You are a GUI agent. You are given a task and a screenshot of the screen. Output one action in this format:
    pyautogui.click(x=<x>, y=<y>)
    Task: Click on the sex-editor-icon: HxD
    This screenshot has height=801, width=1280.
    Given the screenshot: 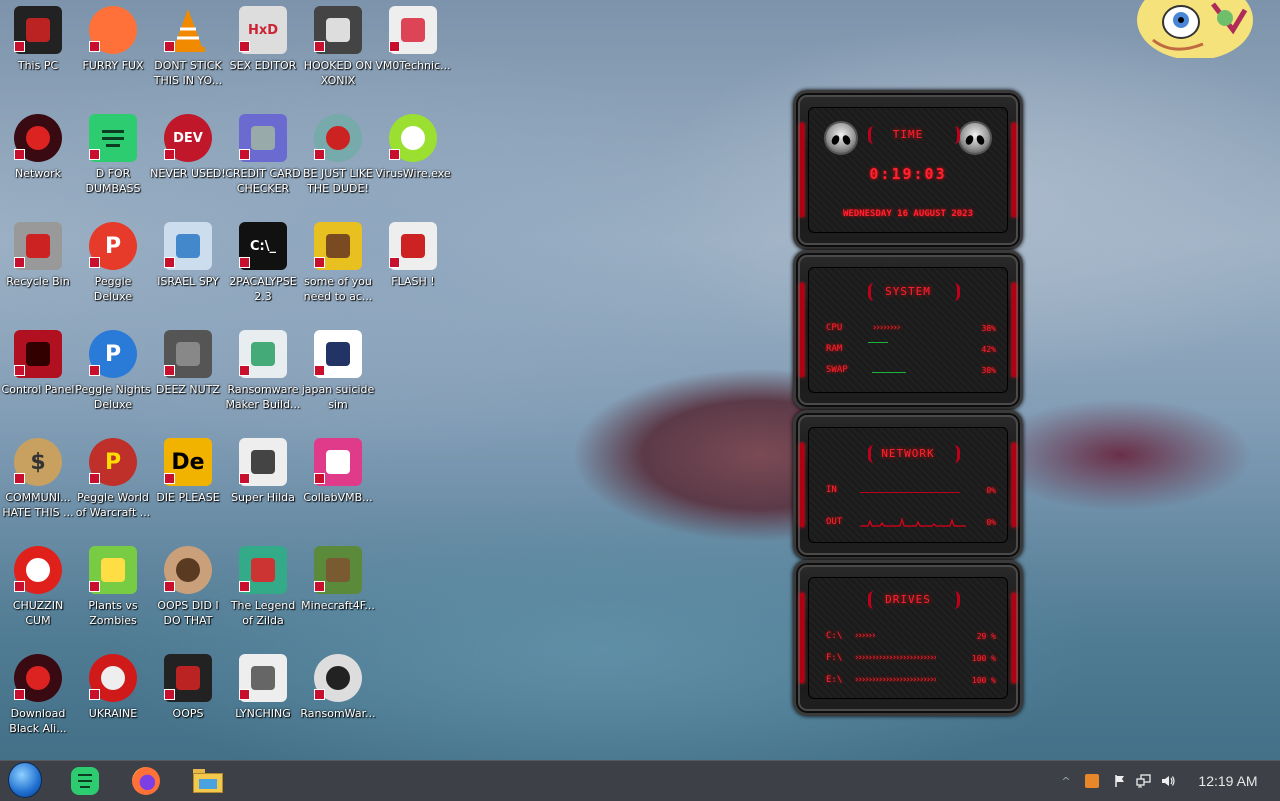 What is the action you would take?
    pyautogui.click(x=263, y=30)
    